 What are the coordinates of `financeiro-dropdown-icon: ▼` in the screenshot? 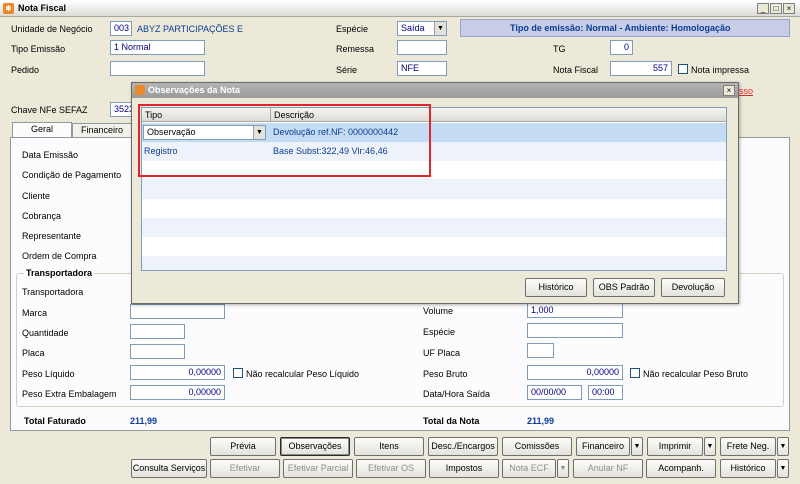 It's located at (637, 446).